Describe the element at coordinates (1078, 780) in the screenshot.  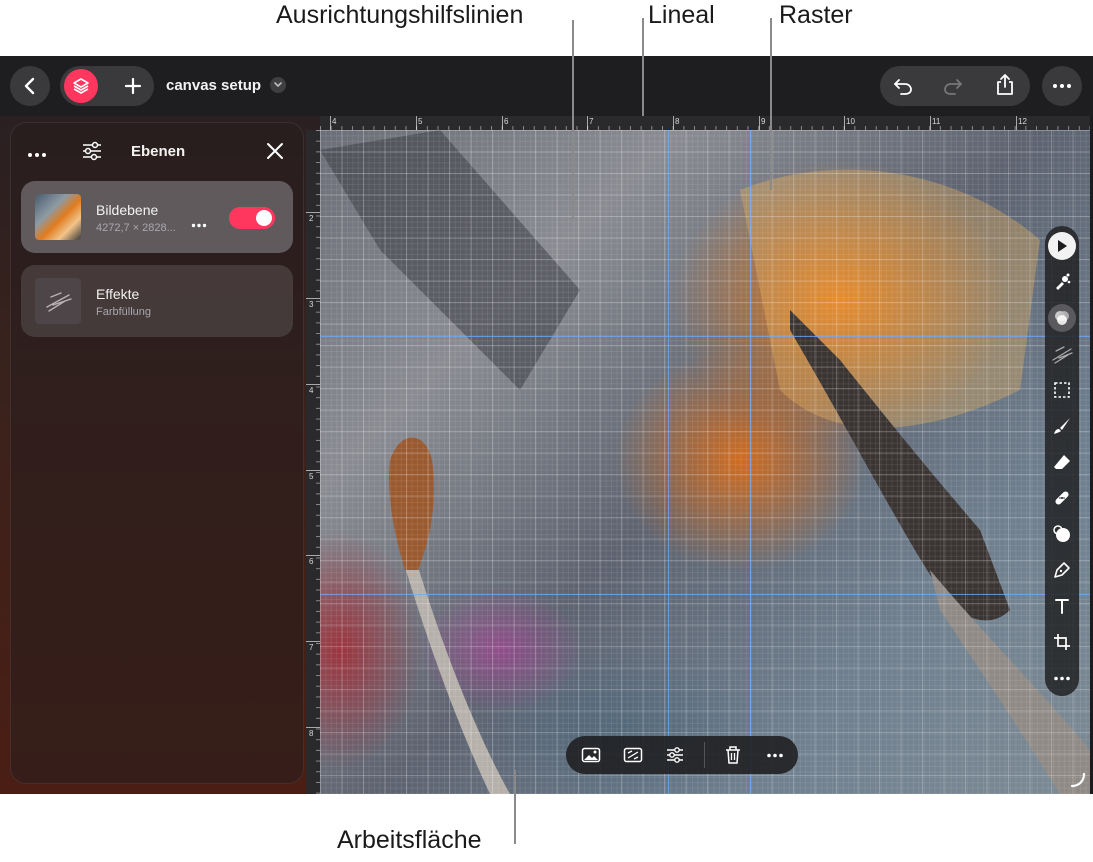
I see `resize-handle-icon` at that location.